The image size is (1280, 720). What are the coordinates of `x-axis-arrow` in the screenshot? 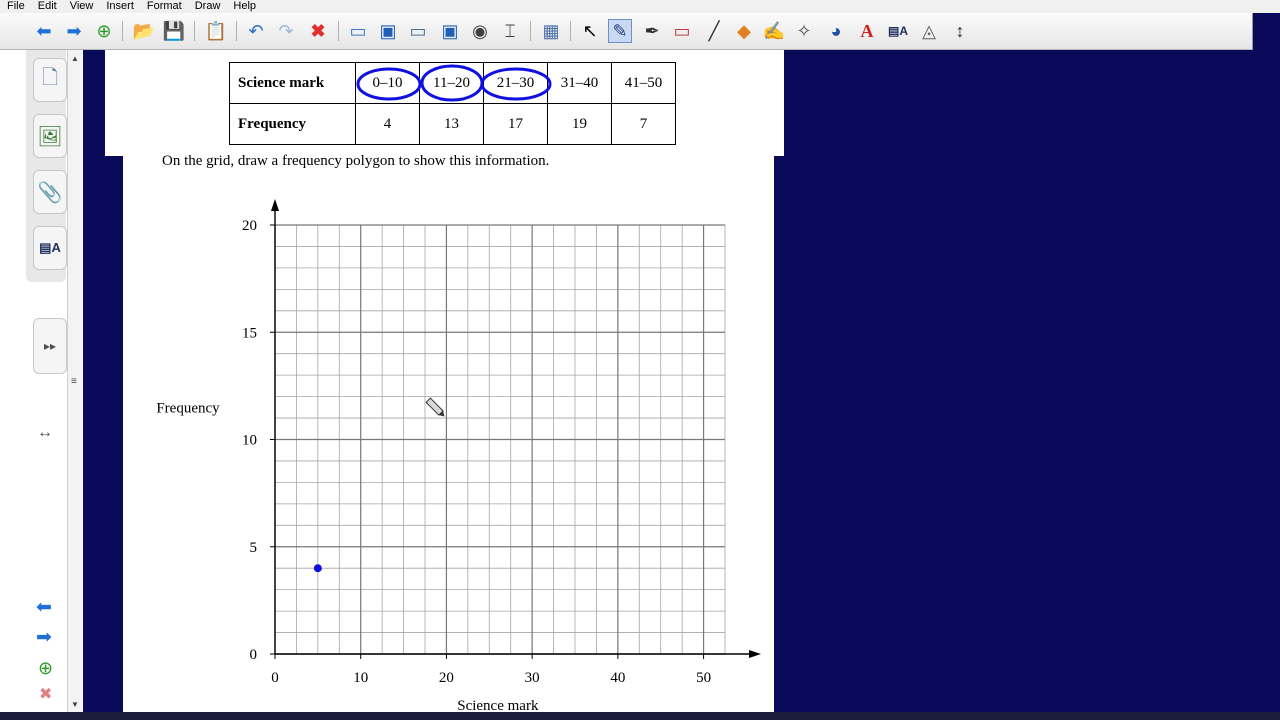 It's located at (755, 654).